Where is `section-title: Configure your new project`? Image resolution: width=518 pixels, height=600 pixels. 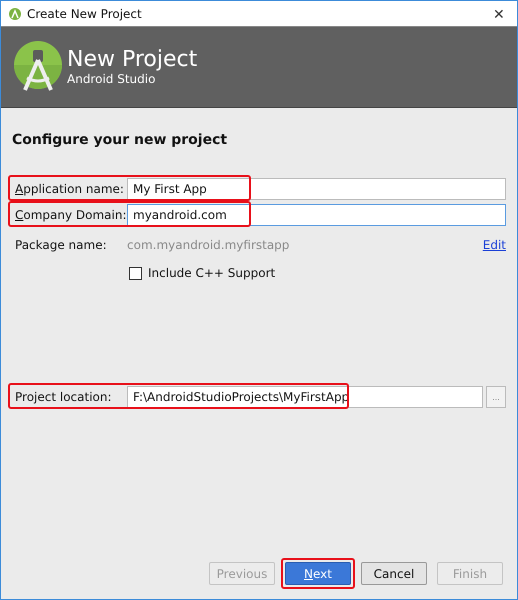
section-title: Configure your new project is located at coordinates (120, 140).